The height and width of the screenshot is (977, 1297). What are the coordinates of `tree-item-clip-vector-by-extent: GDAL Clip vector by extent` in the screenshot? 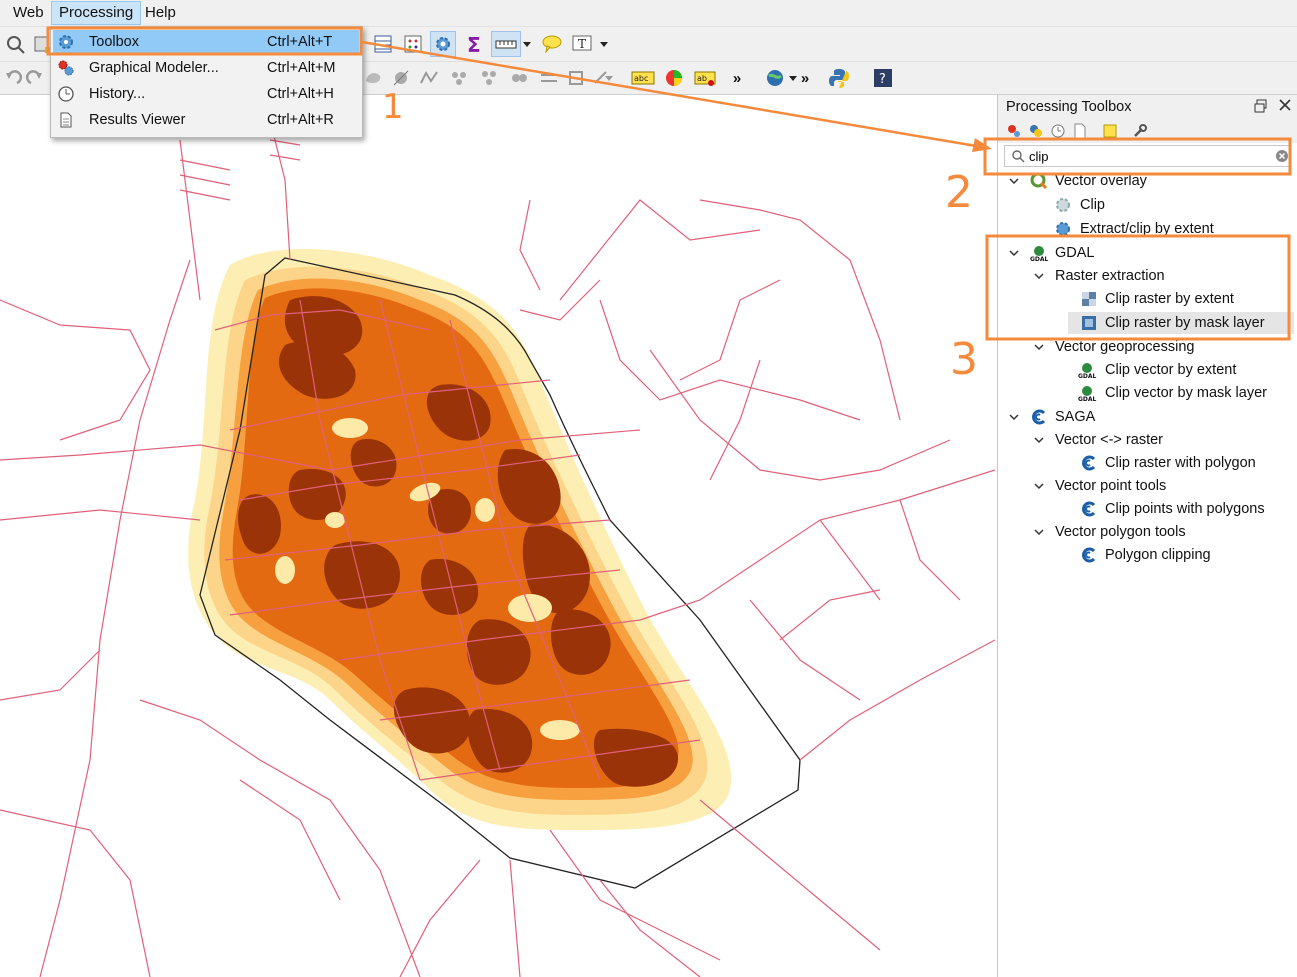 It's located at (1149, 370).